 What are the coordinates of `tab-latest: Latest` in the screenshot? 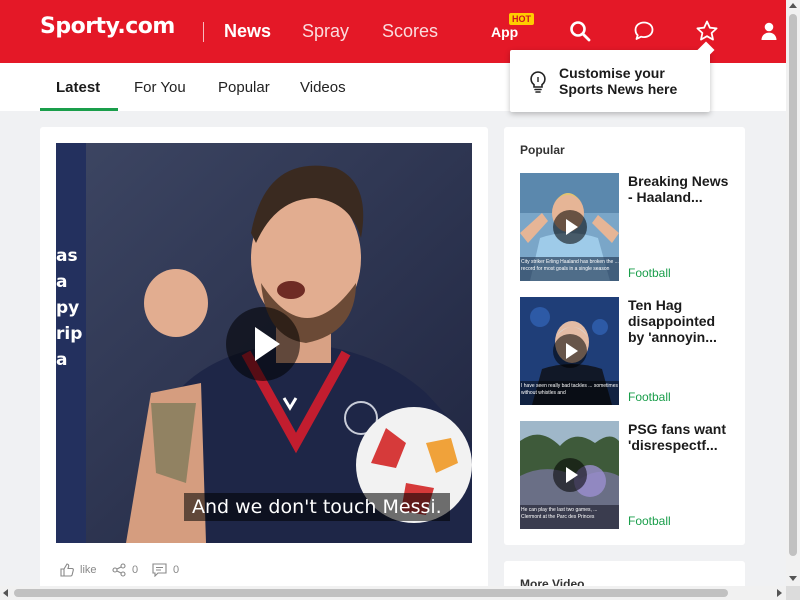 It's located at (78, 87).